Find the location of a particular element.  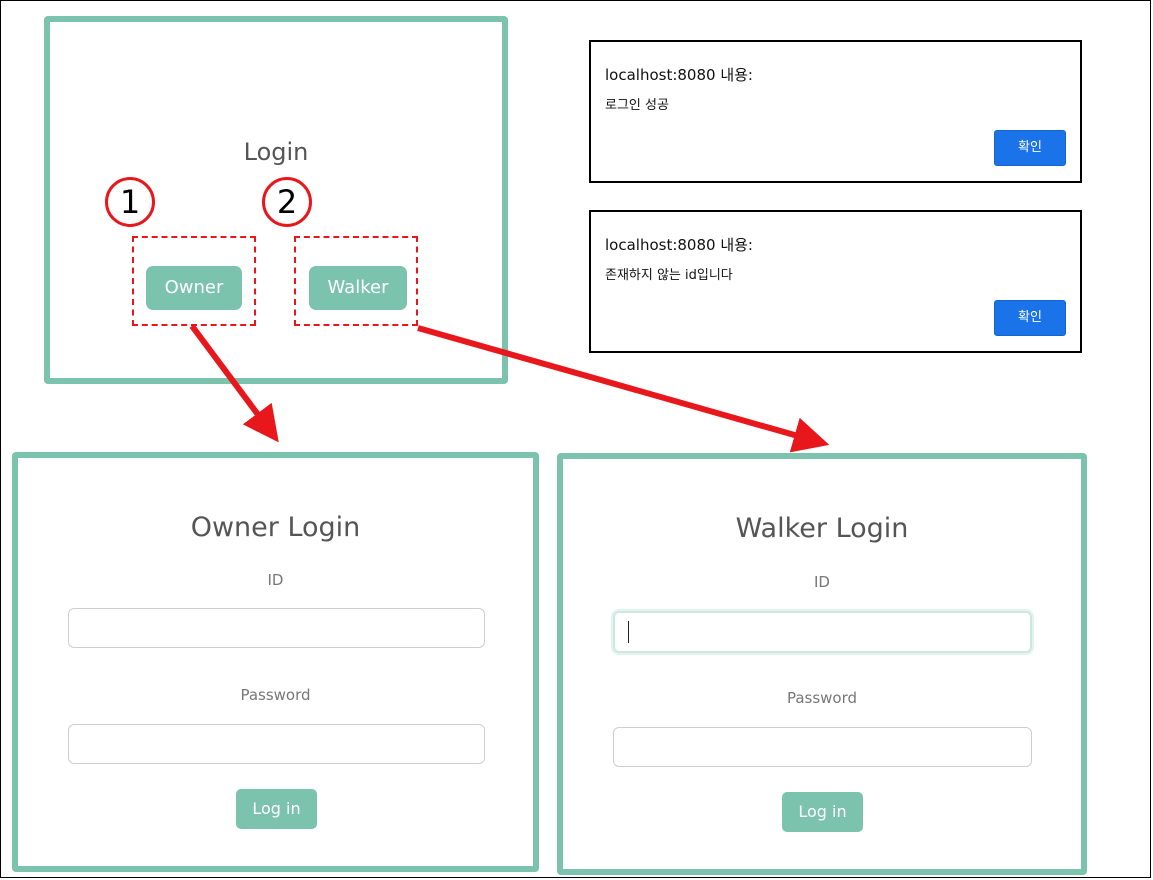

walker-login-submit-button: Log in is located at coordinates (822, 812).